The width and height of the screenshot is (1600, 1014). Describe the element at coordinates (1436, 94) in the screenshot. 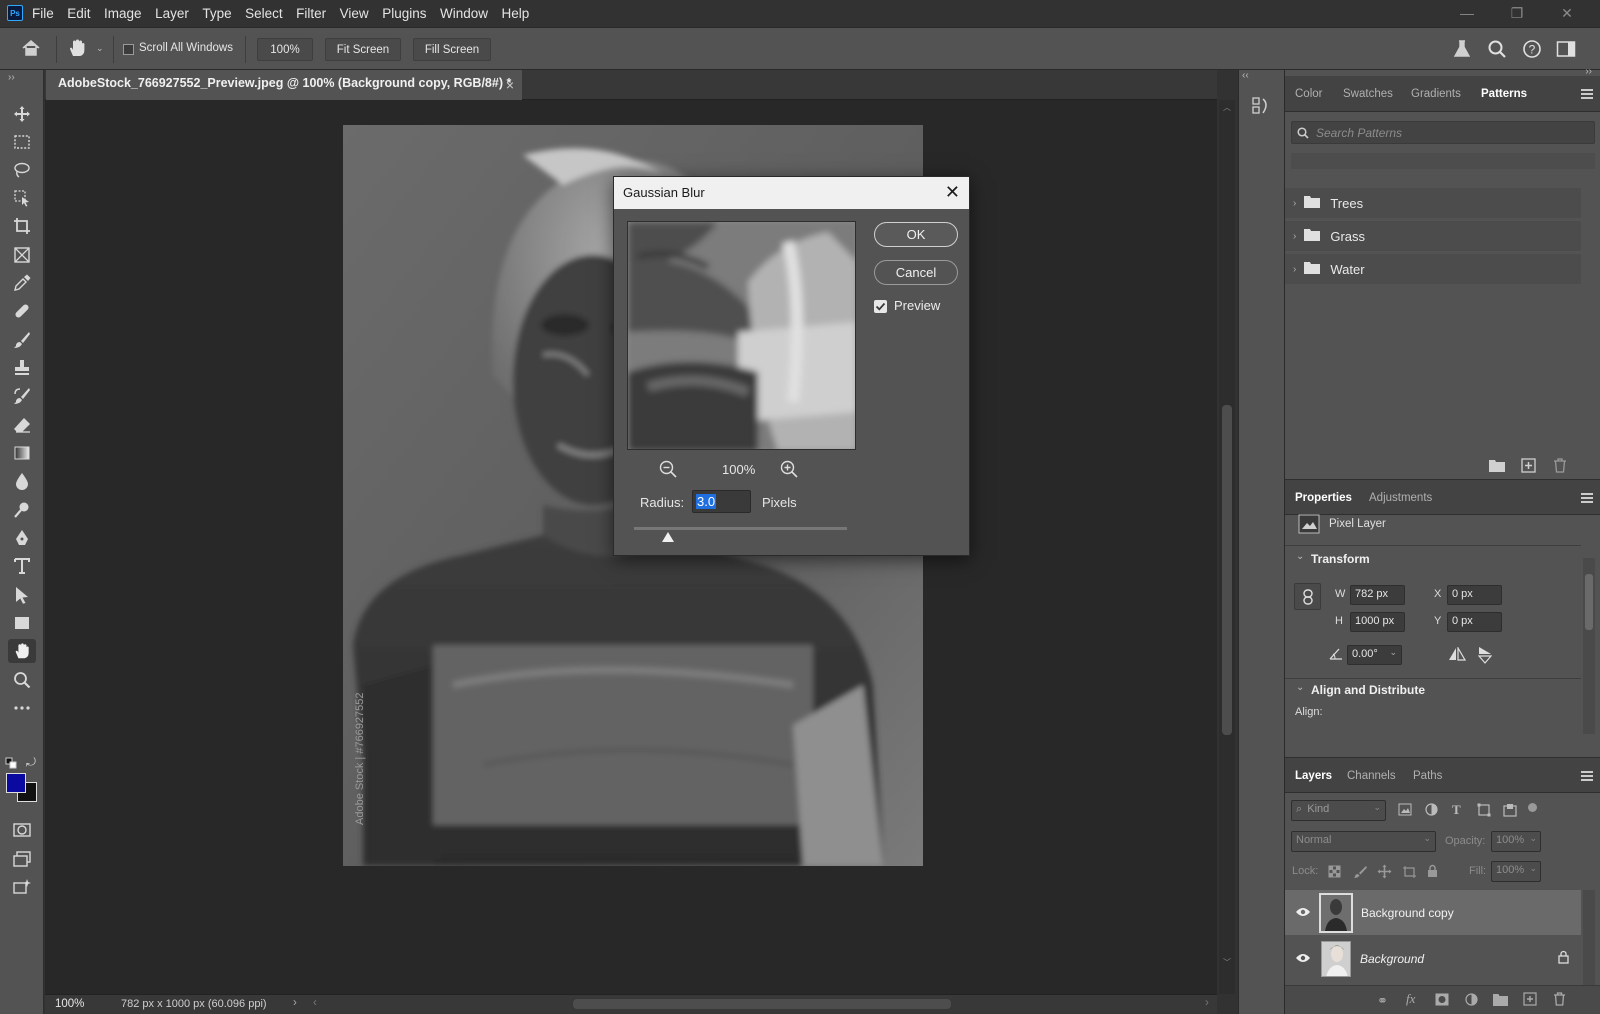

I see `tab-gradients: Gradients` at that location.